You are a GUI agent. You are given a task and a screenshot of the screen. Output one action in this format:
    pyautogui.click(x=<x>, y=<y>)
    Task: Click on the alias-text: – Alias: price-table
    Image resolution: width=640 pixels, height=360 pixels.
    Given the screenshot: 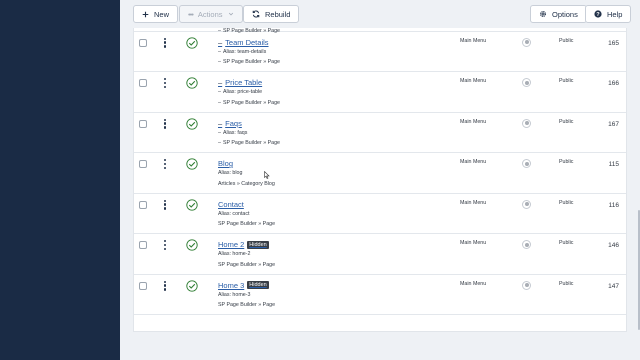 What is the action you would take?
    pyautogui.click(x=240, y=92)
    